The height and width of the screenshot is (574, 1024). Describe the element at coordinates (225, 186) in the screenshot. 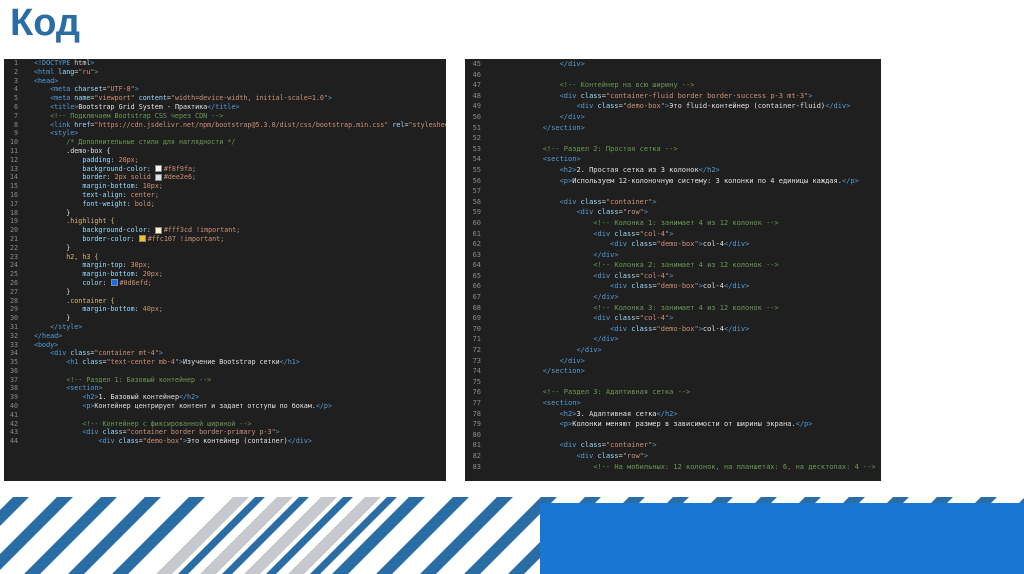

I see `code-line: 15 margin-bottom: 10px;` at that location.